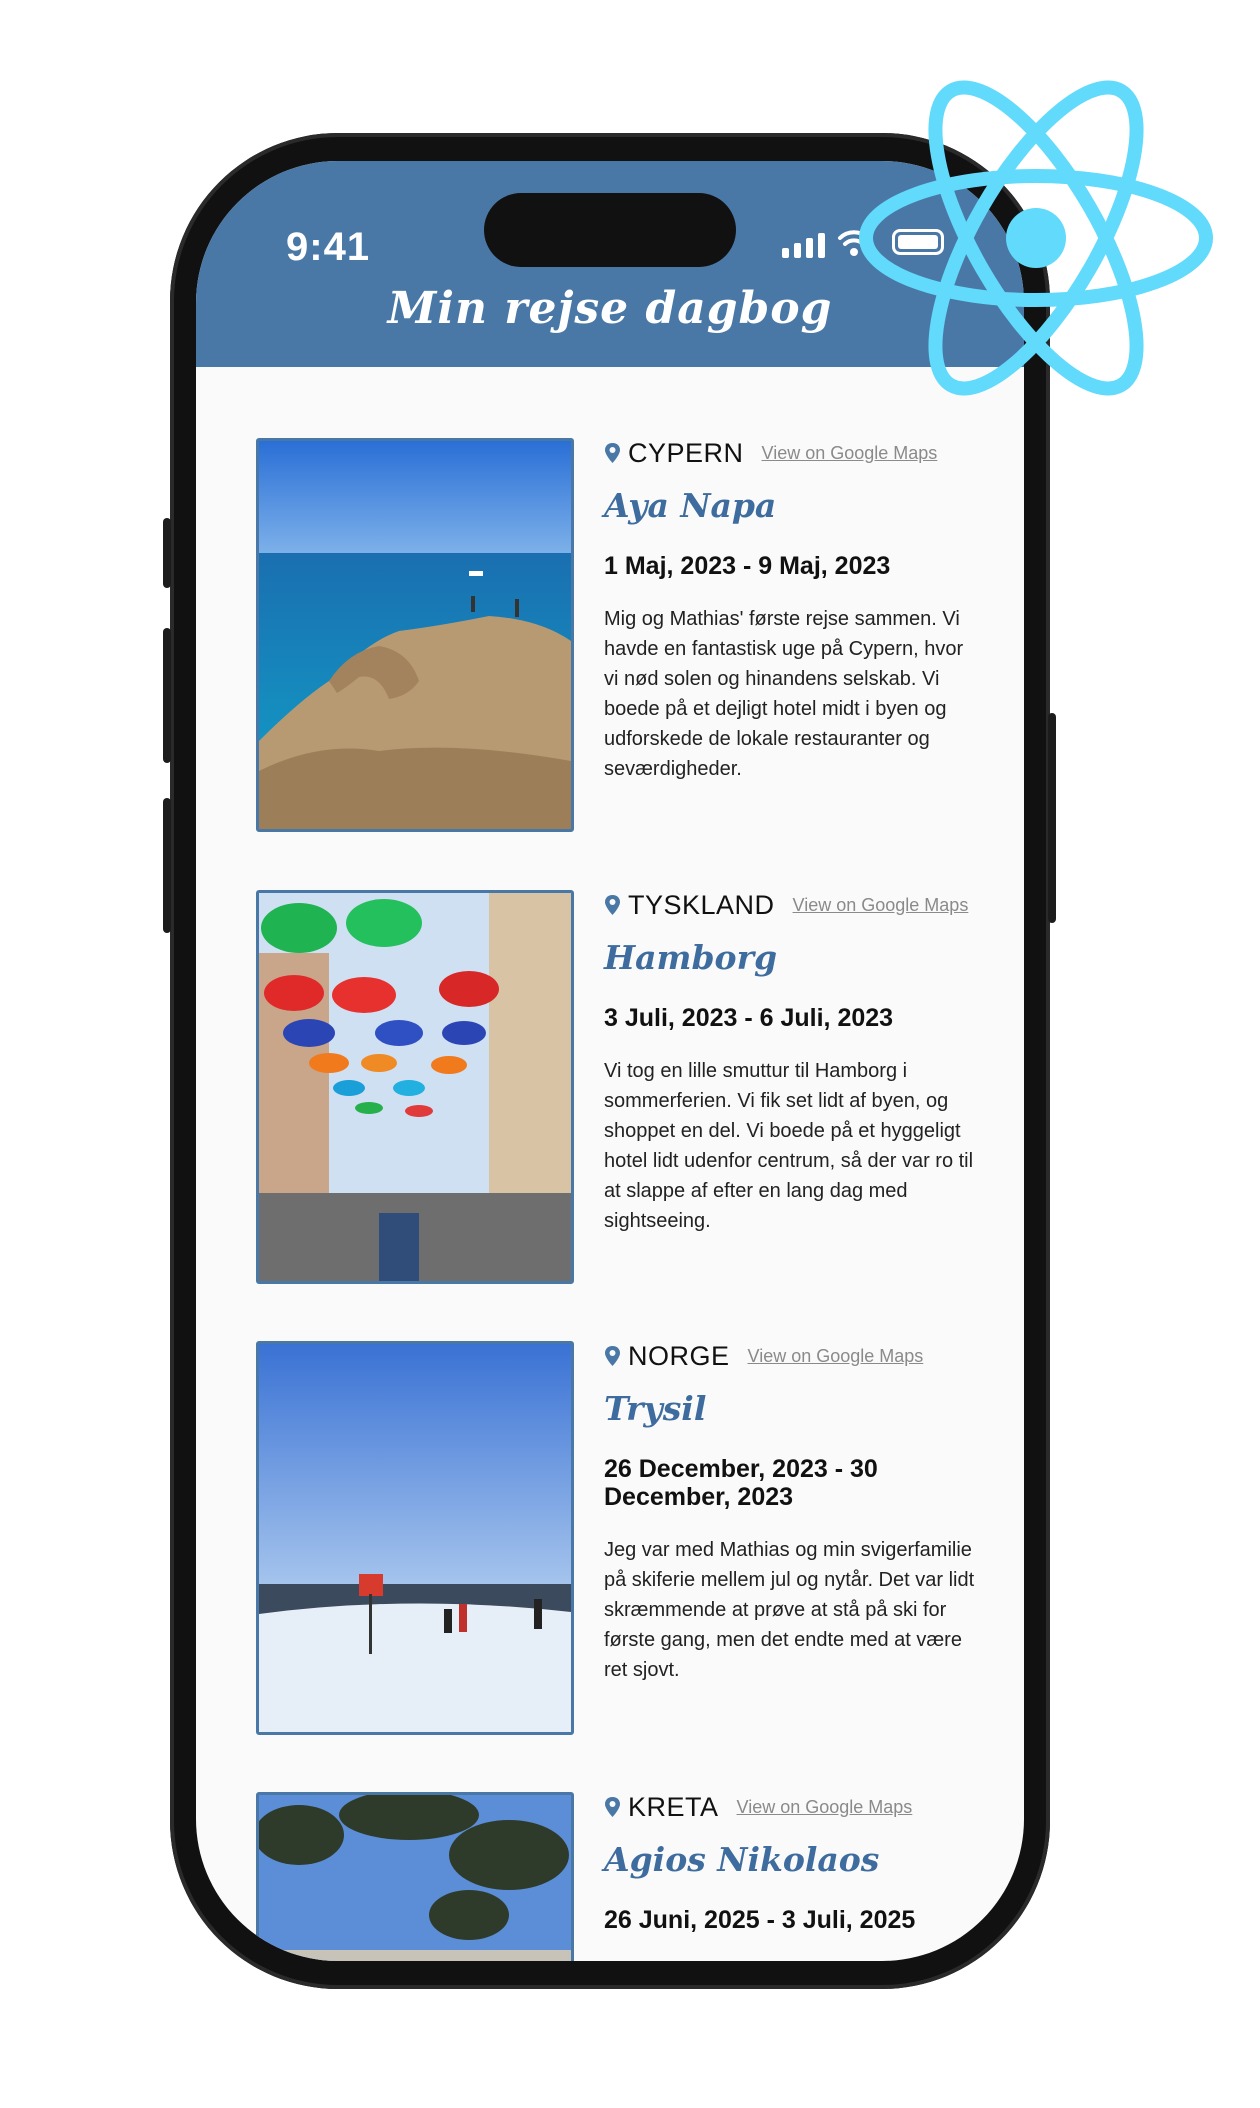 The height and width of the screenshot is (2108, 1260). Describe the element at coordinates (803, 245) in the screenshot. I see `cellular-signal-icon` at that location.